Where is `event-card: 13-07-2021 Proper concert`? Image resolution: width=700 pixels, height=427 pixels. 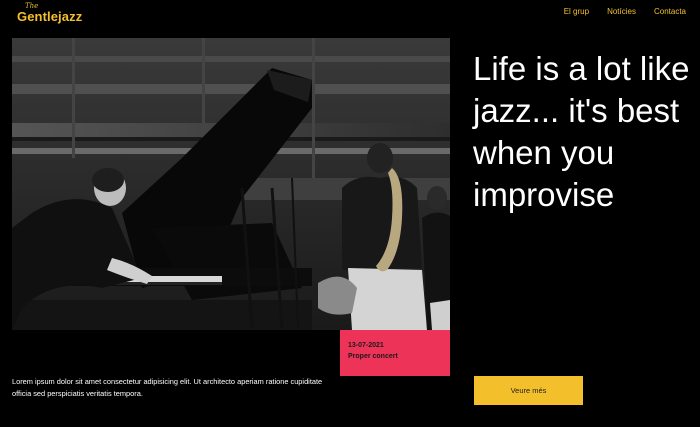
event-card: 13-07-2021 Proper concert is located at coordinates (395, 353).